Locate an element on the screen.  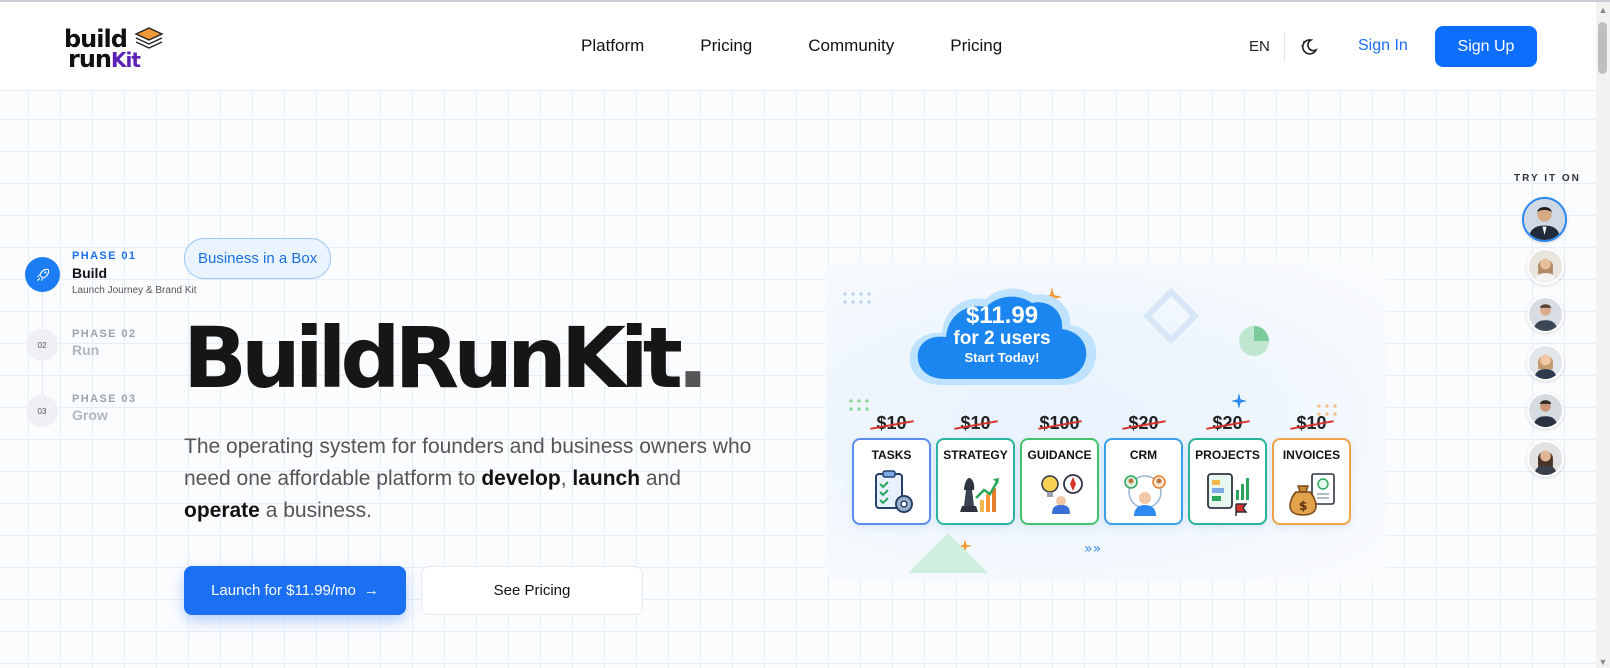
phase-1-kicker: PHASE 01 is located at coordinates (104, 256).